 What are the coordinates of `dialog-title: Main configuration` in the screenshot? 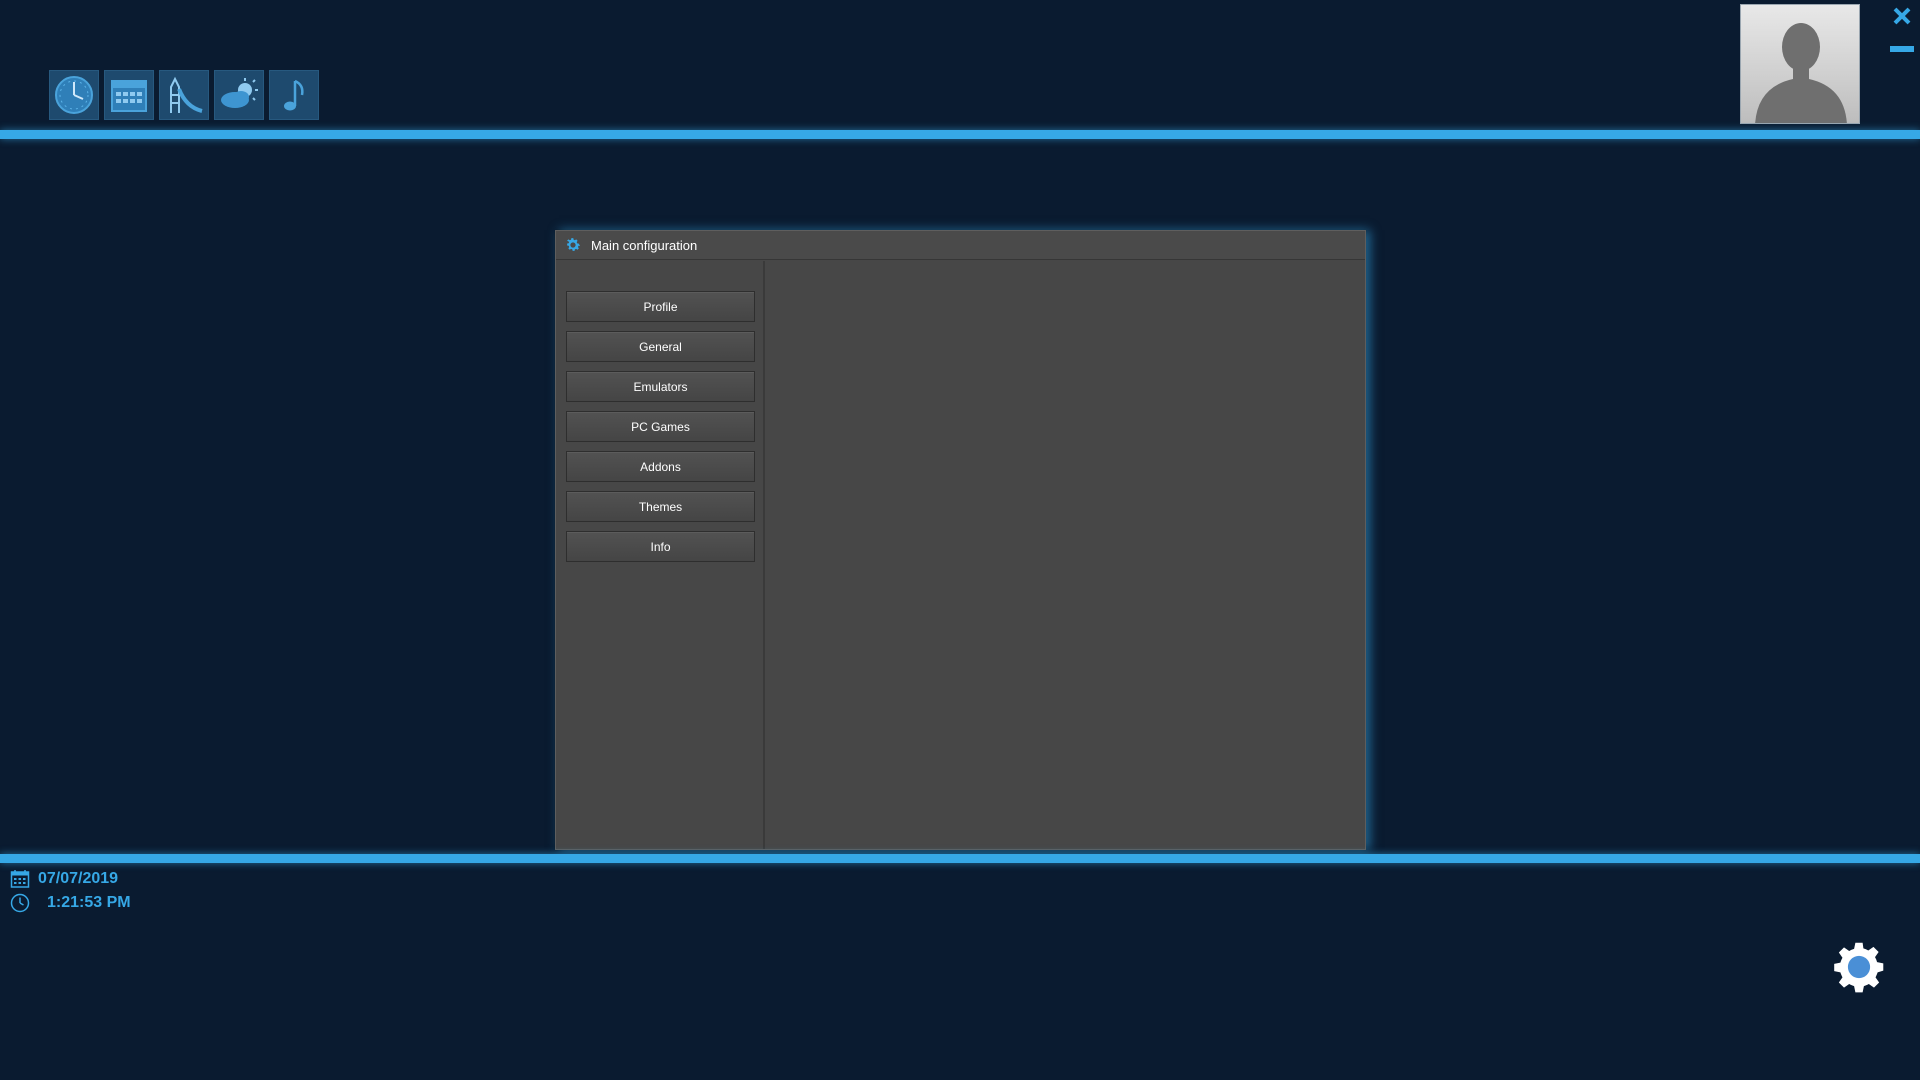 It's located at (644, 245).